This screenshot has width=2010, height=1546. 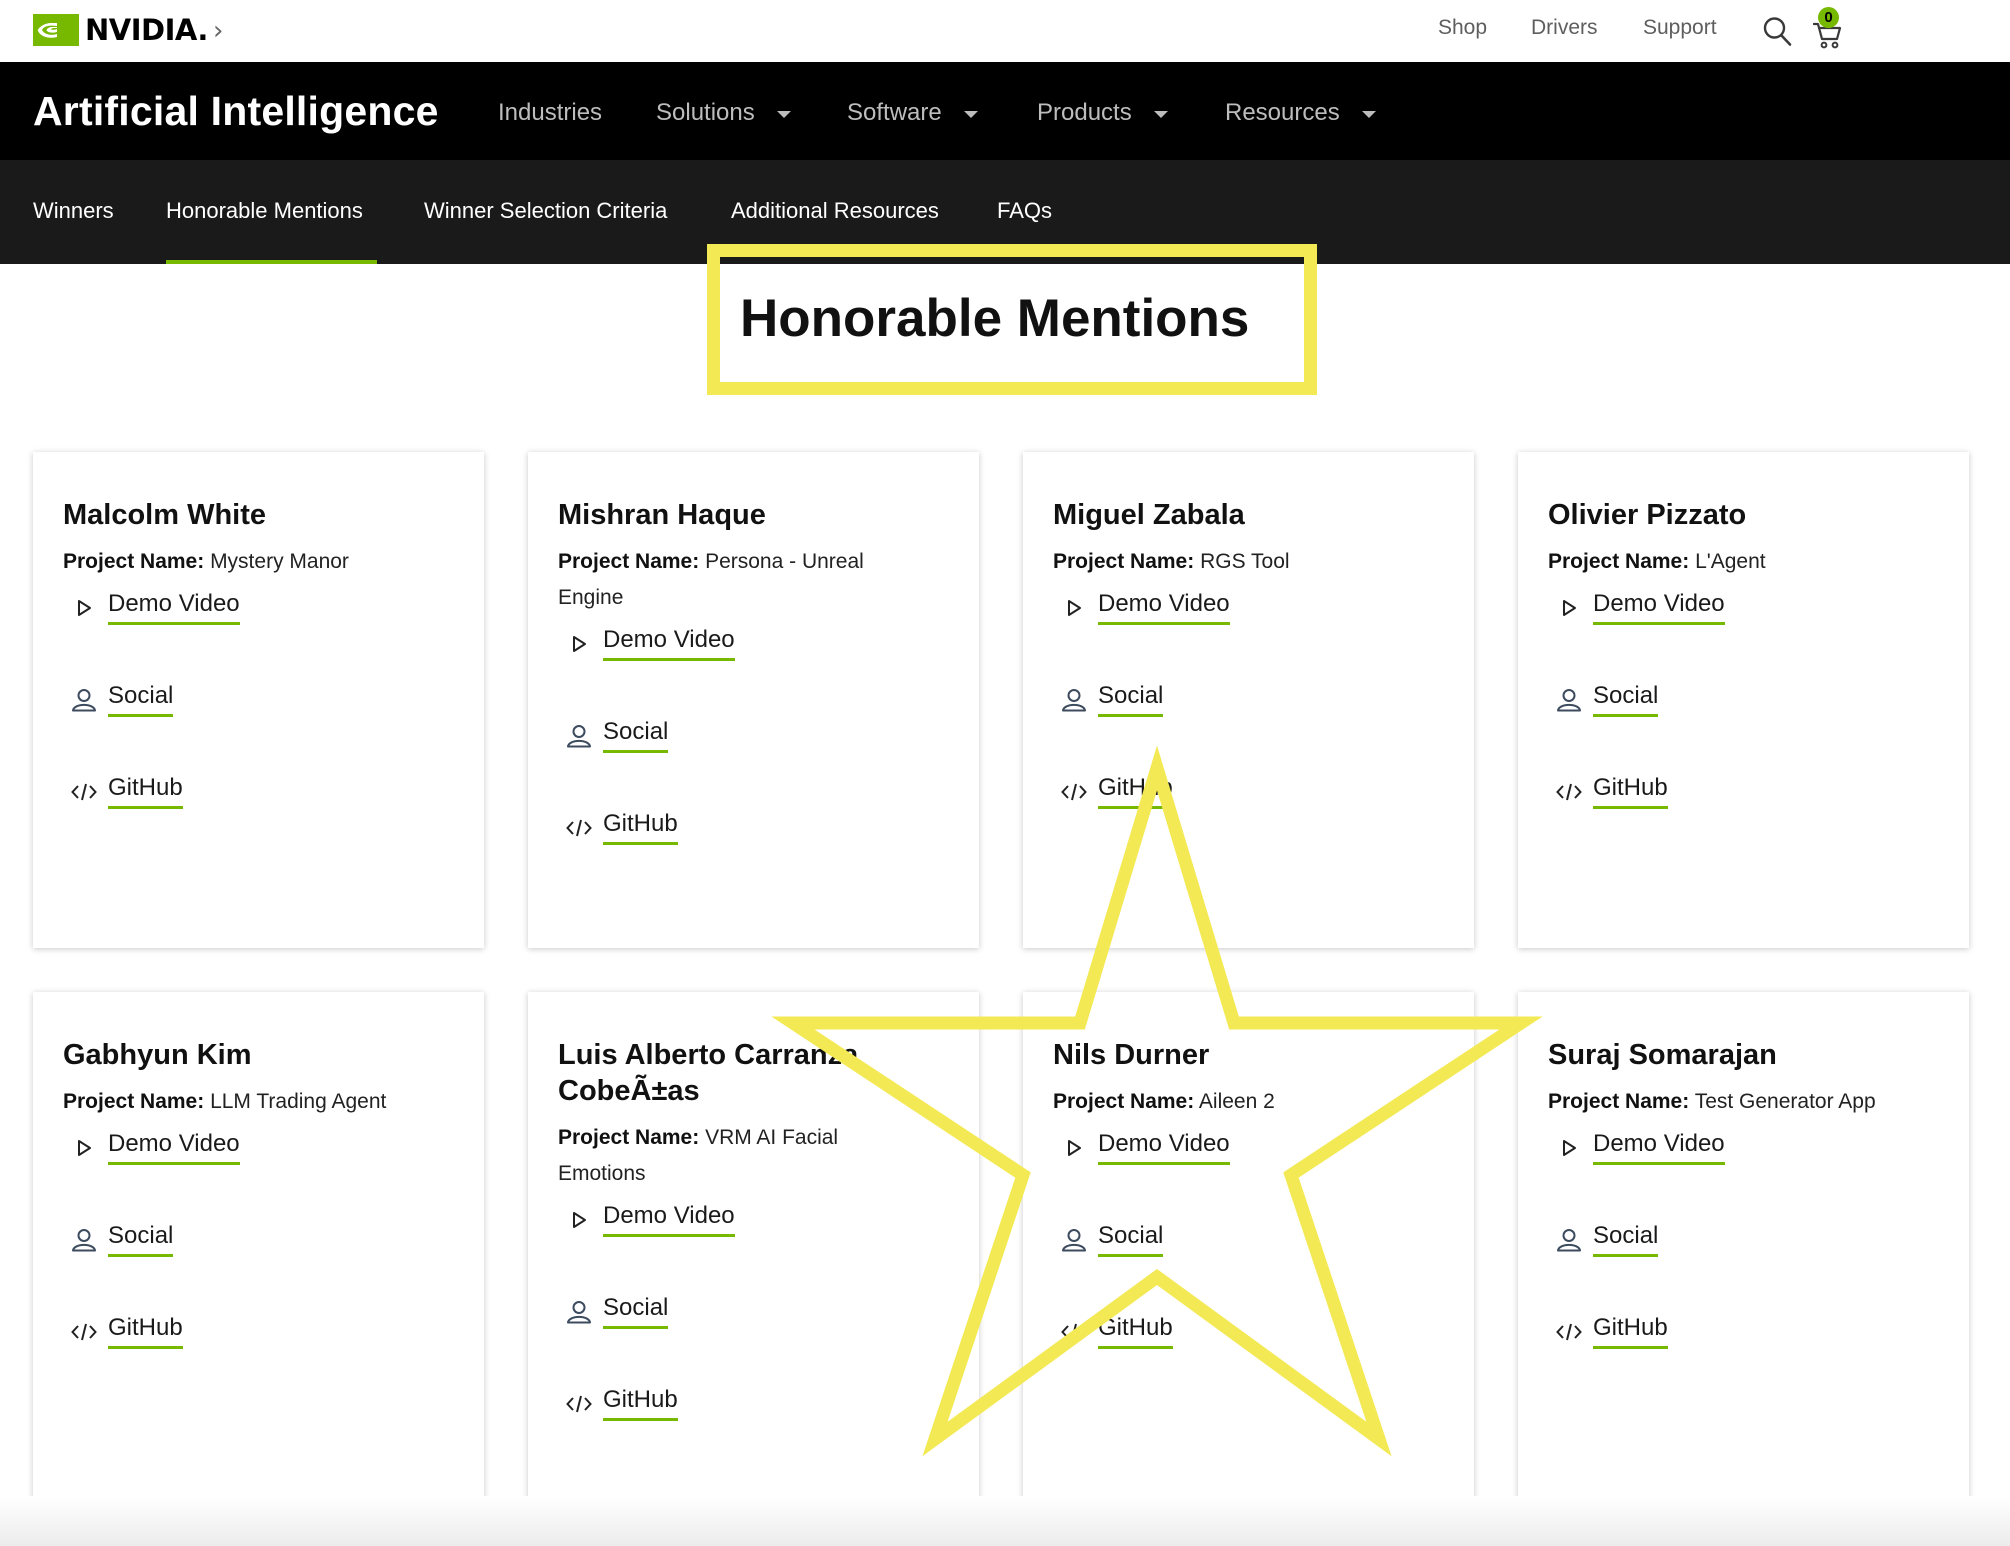 What do you see at coordinates (1662, 1055) in the screenshot?
I see `honoree-name: Suraj Somarajan` at bounding box center [1662, 1055].